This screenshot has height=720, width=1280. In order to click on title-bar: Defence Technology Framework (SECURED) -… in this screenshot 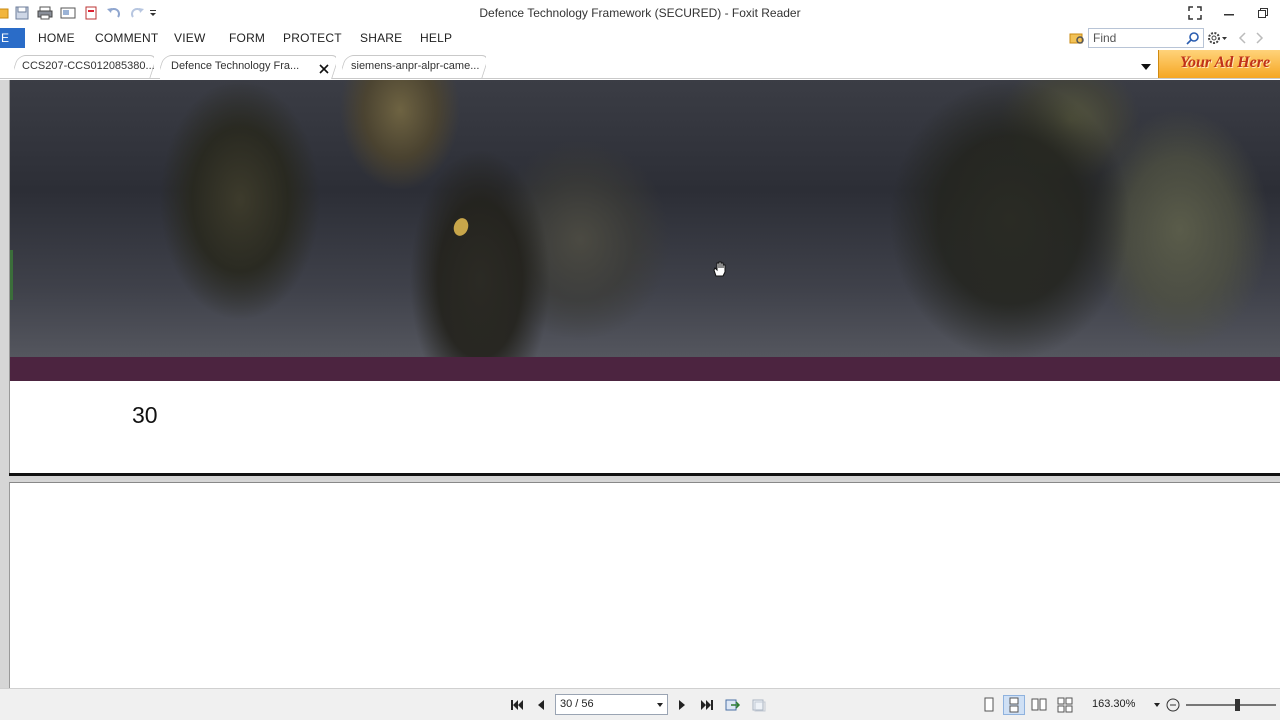, I will do `click(640, 13)`.